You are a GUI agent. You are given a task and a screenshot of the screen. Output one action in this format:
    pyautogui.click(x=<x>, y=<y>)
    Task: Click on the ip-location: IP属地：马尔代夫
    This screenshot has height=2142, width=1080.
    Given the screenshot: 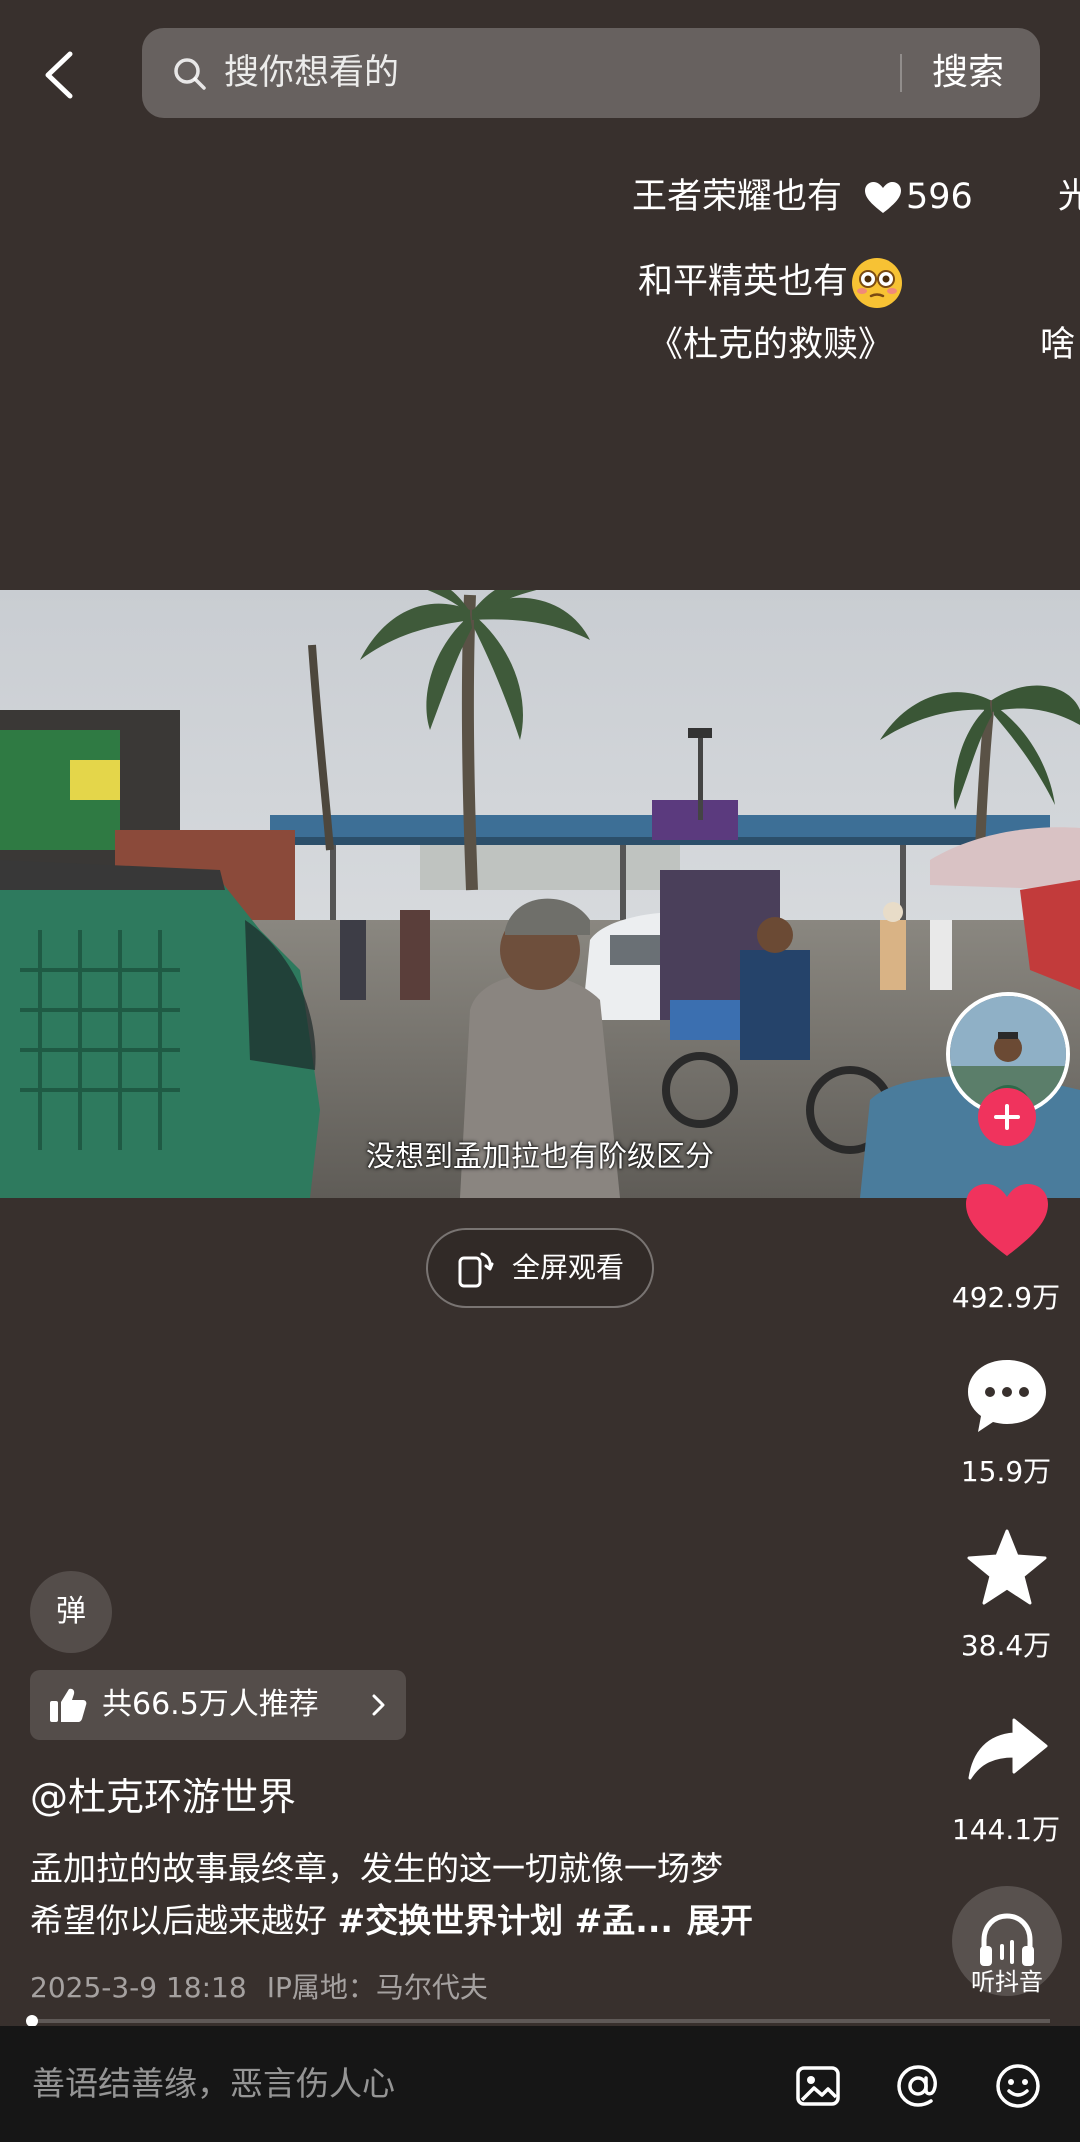 What is the action you would take?
    pyautogui.click(x=377, y=1987)
    